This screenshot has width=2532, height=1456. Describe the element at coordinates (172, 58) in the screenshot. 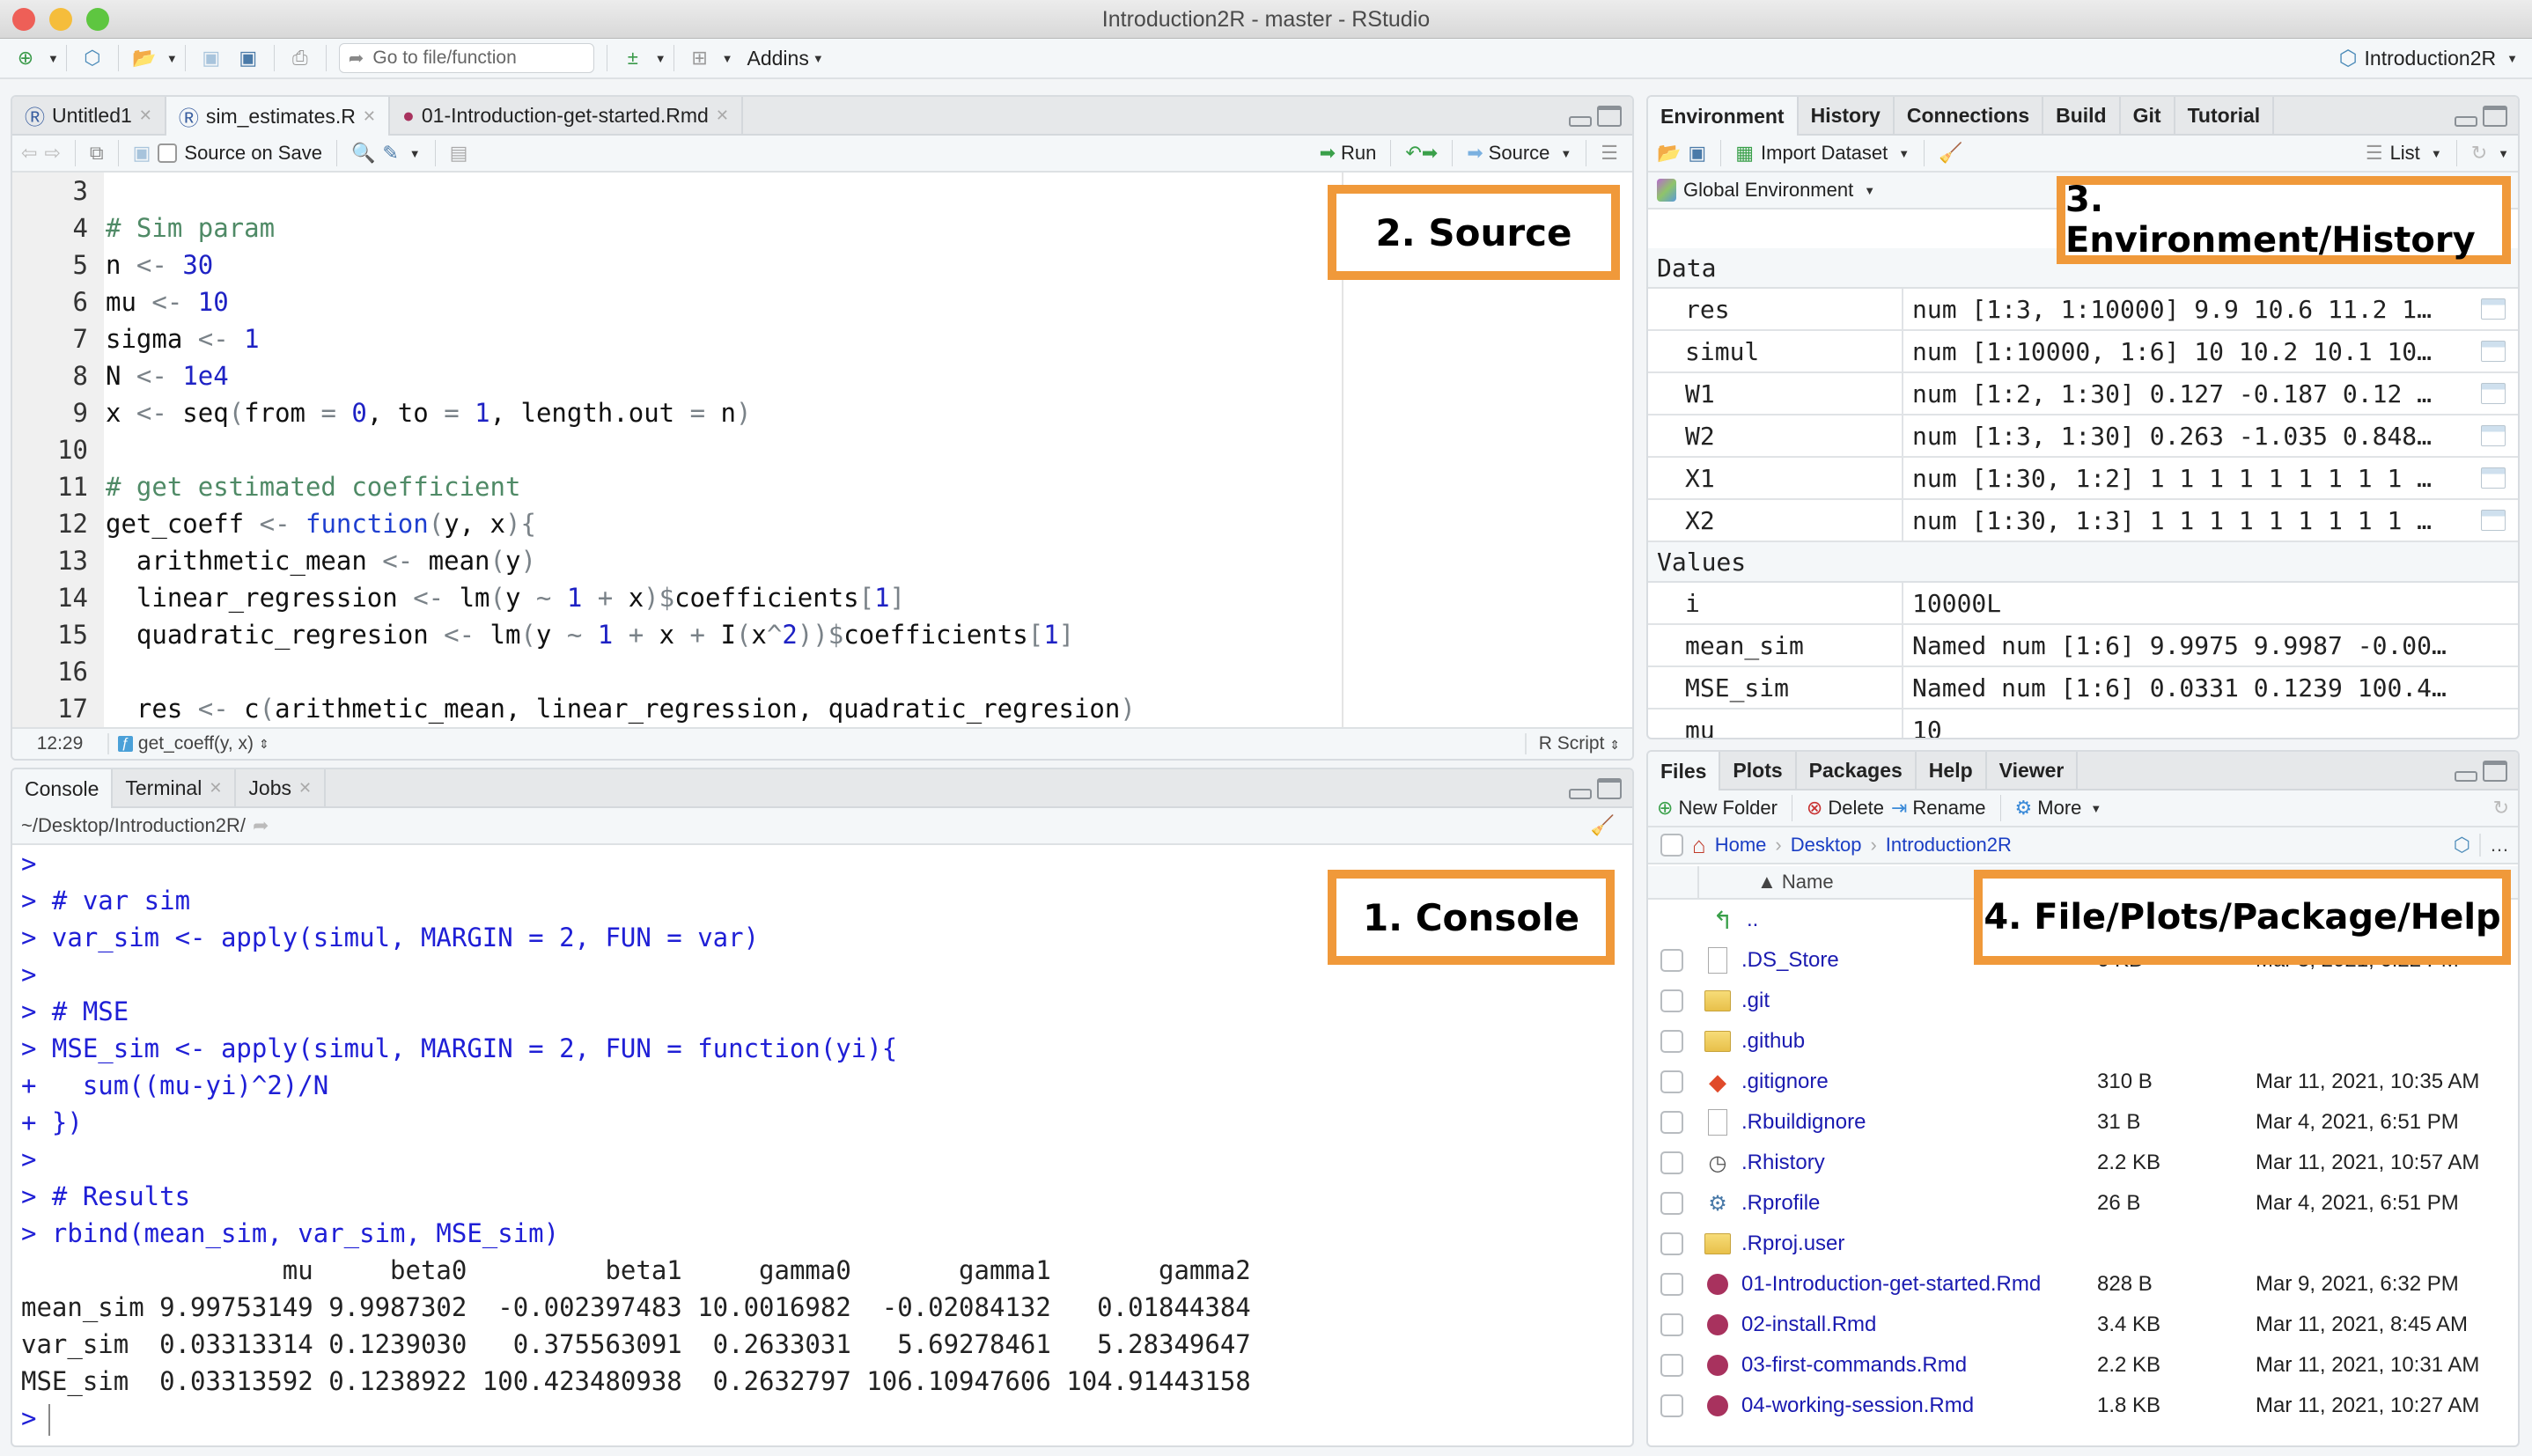

I see `open-file-dropdown: ▼` at that location.